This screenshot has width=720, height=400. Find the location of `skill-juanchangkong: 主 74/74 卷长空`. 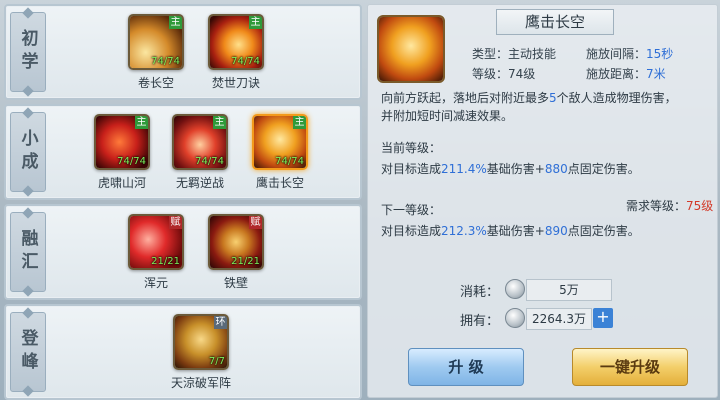

skill-juanchangkong: 主 74/74 卷长空 is located at coordinates (156, 52).